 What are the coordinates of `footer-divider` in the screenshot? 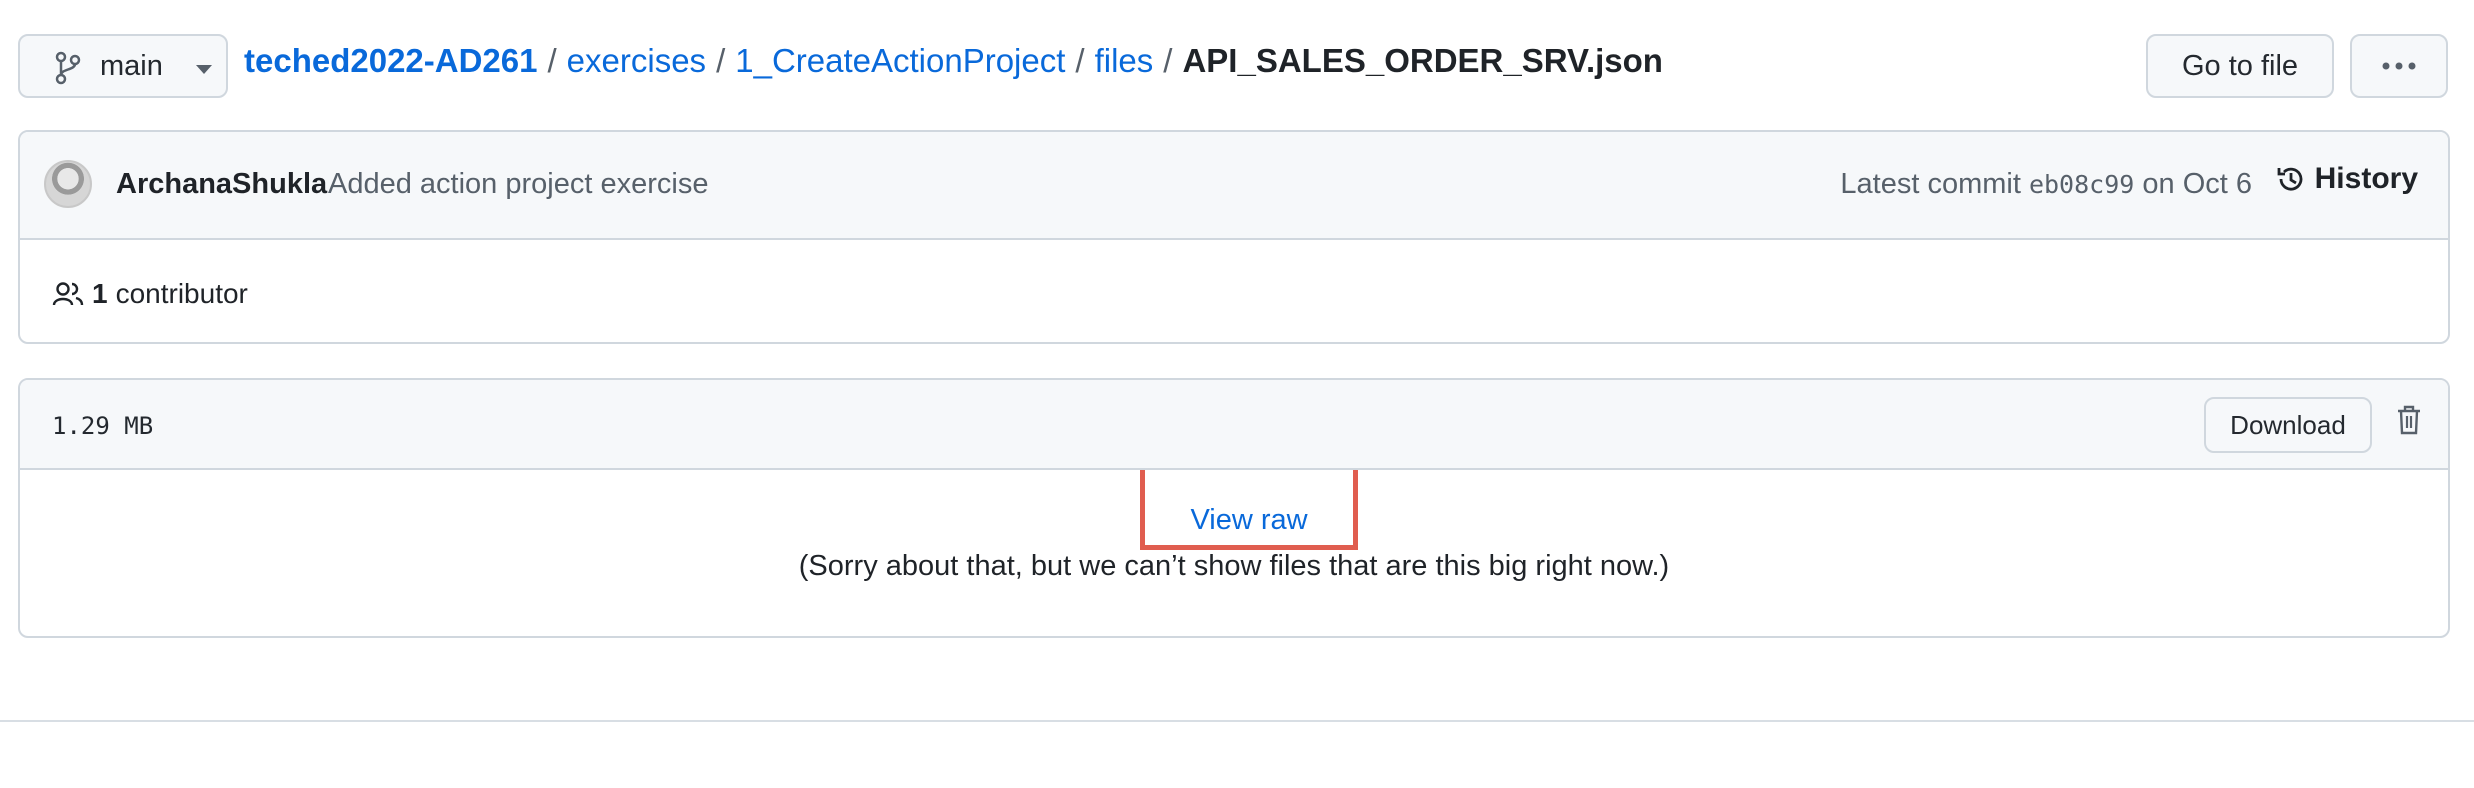 It's located at (1237, 721).